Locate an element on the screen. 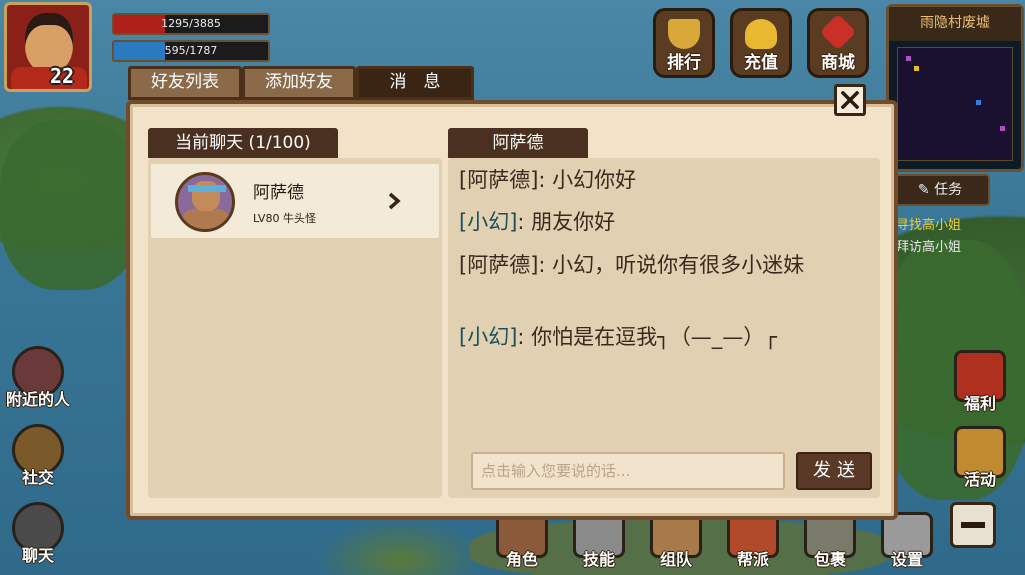 This screenshot has width=1025, height=575. chat-label: 聊天 is located at coordinates (37, 555).